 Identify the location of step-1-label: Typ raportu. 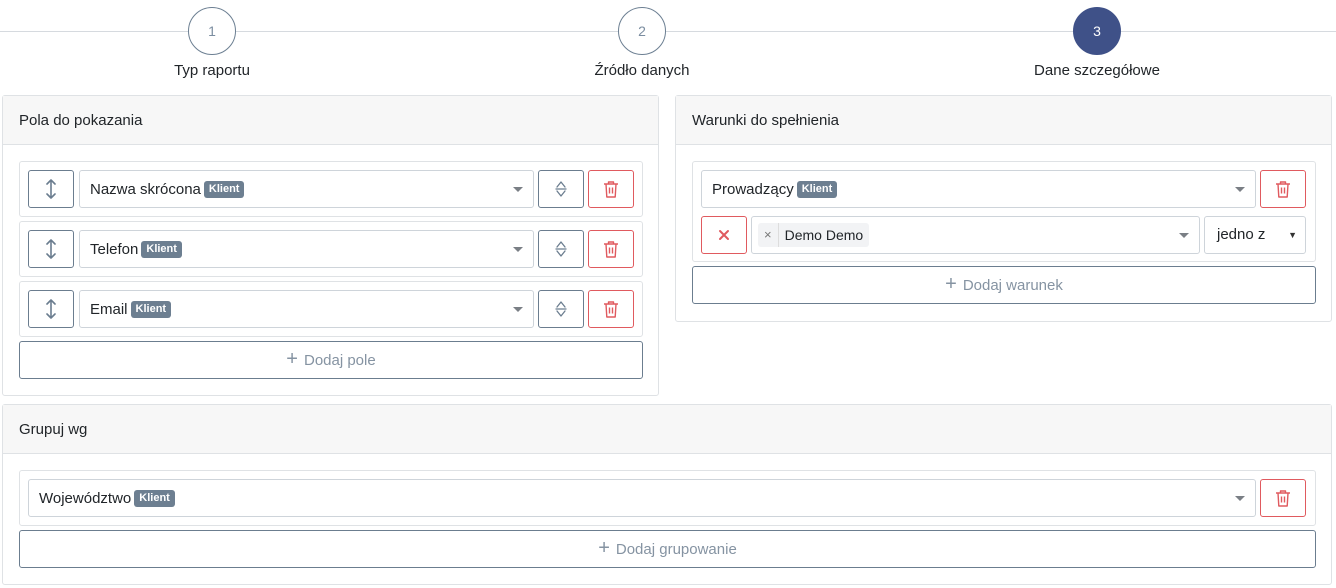
(212, 70).